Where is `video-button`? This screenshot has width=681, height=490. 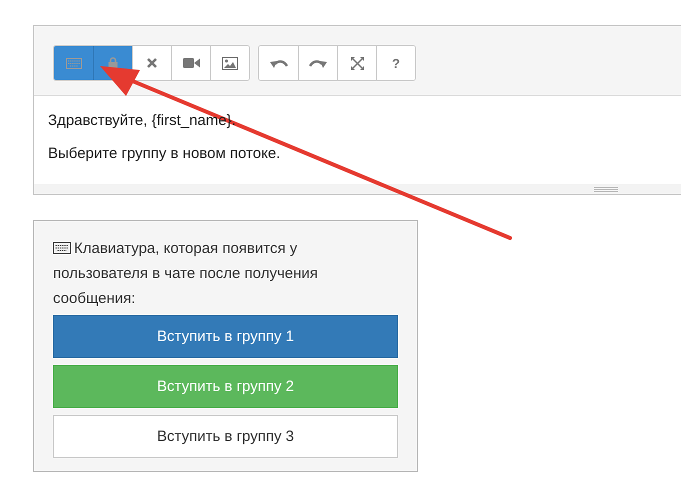
video-button is located at coordinates (190, 63).